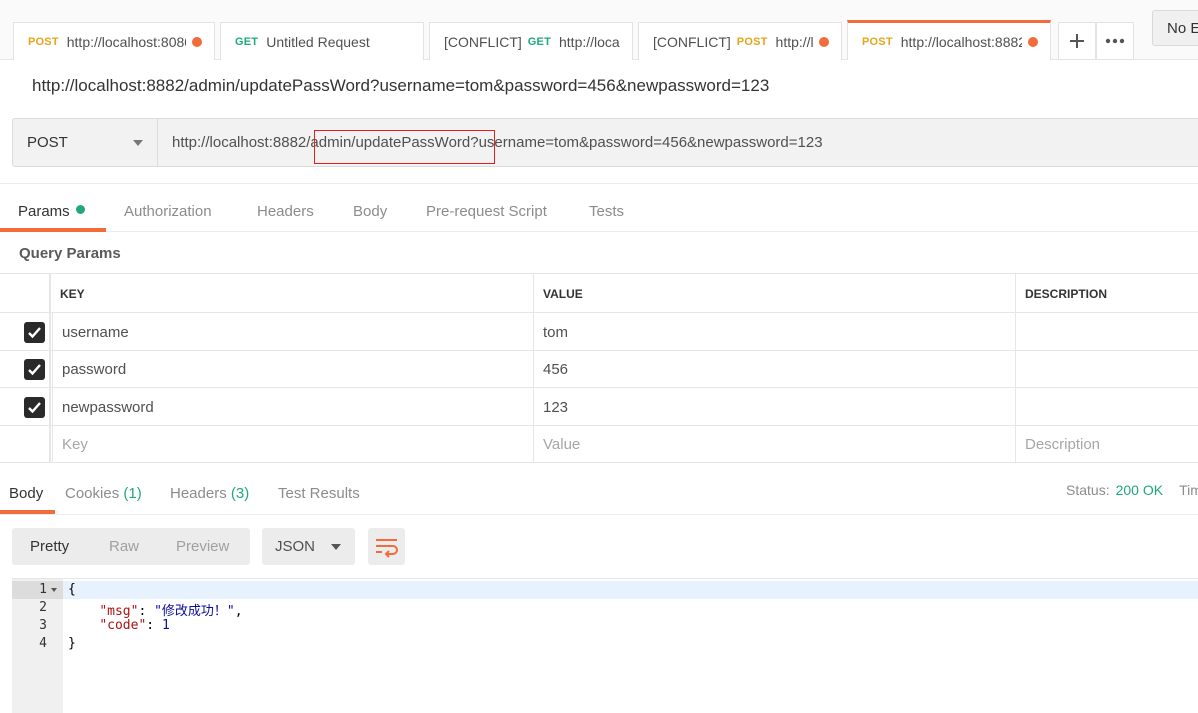  I want to click on tab-authorization: Authorization, so click(168, 211).